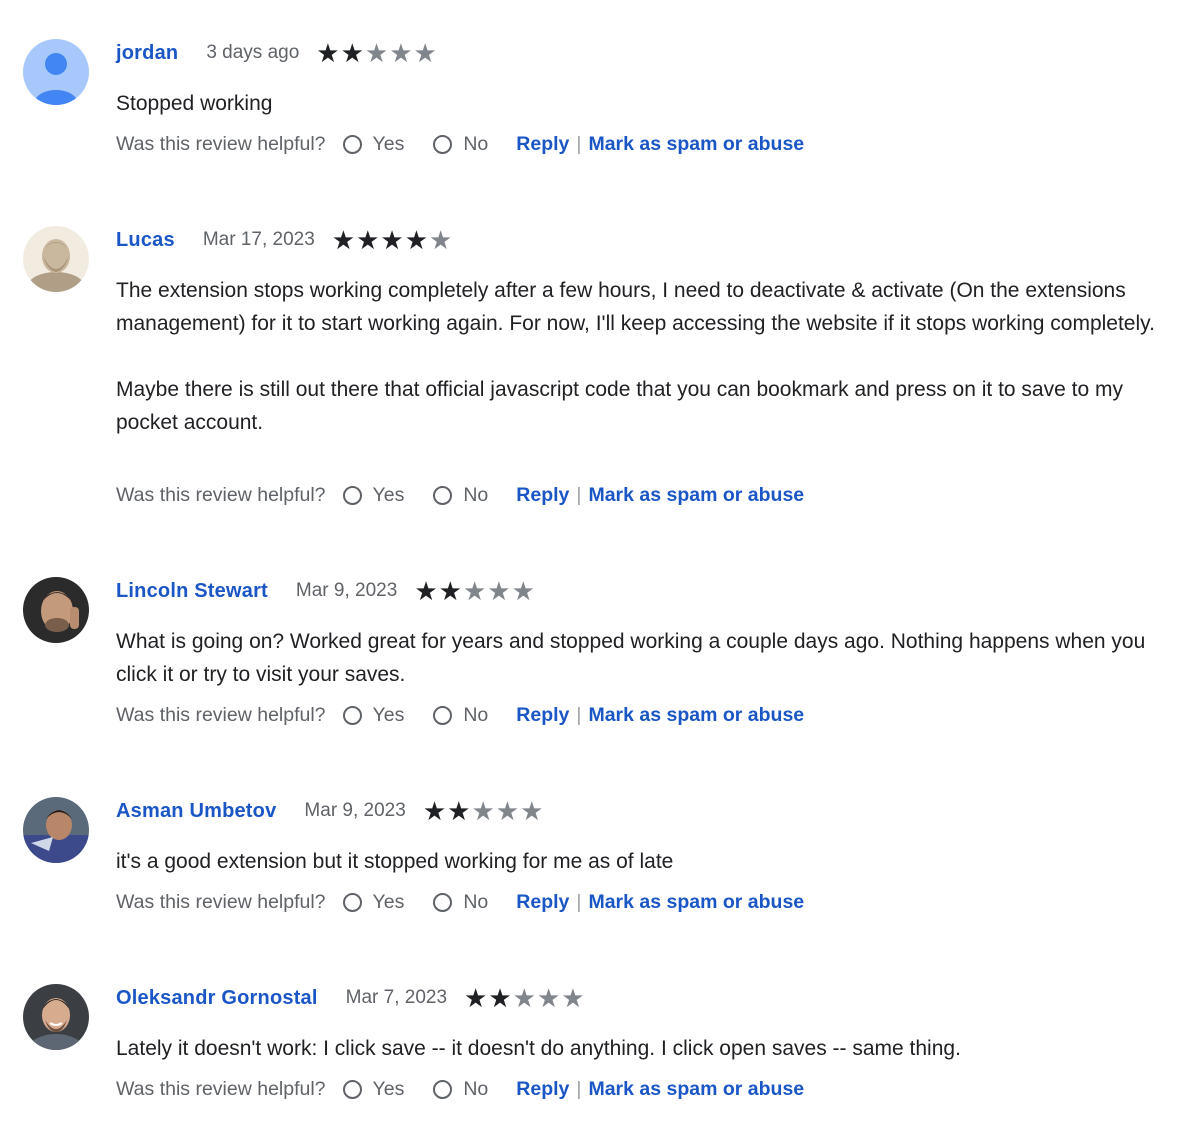 Image resolution: width=1200 pixels, height=1140 pixels. I want to click on review-date: 3 days ago, so click(253, 52).